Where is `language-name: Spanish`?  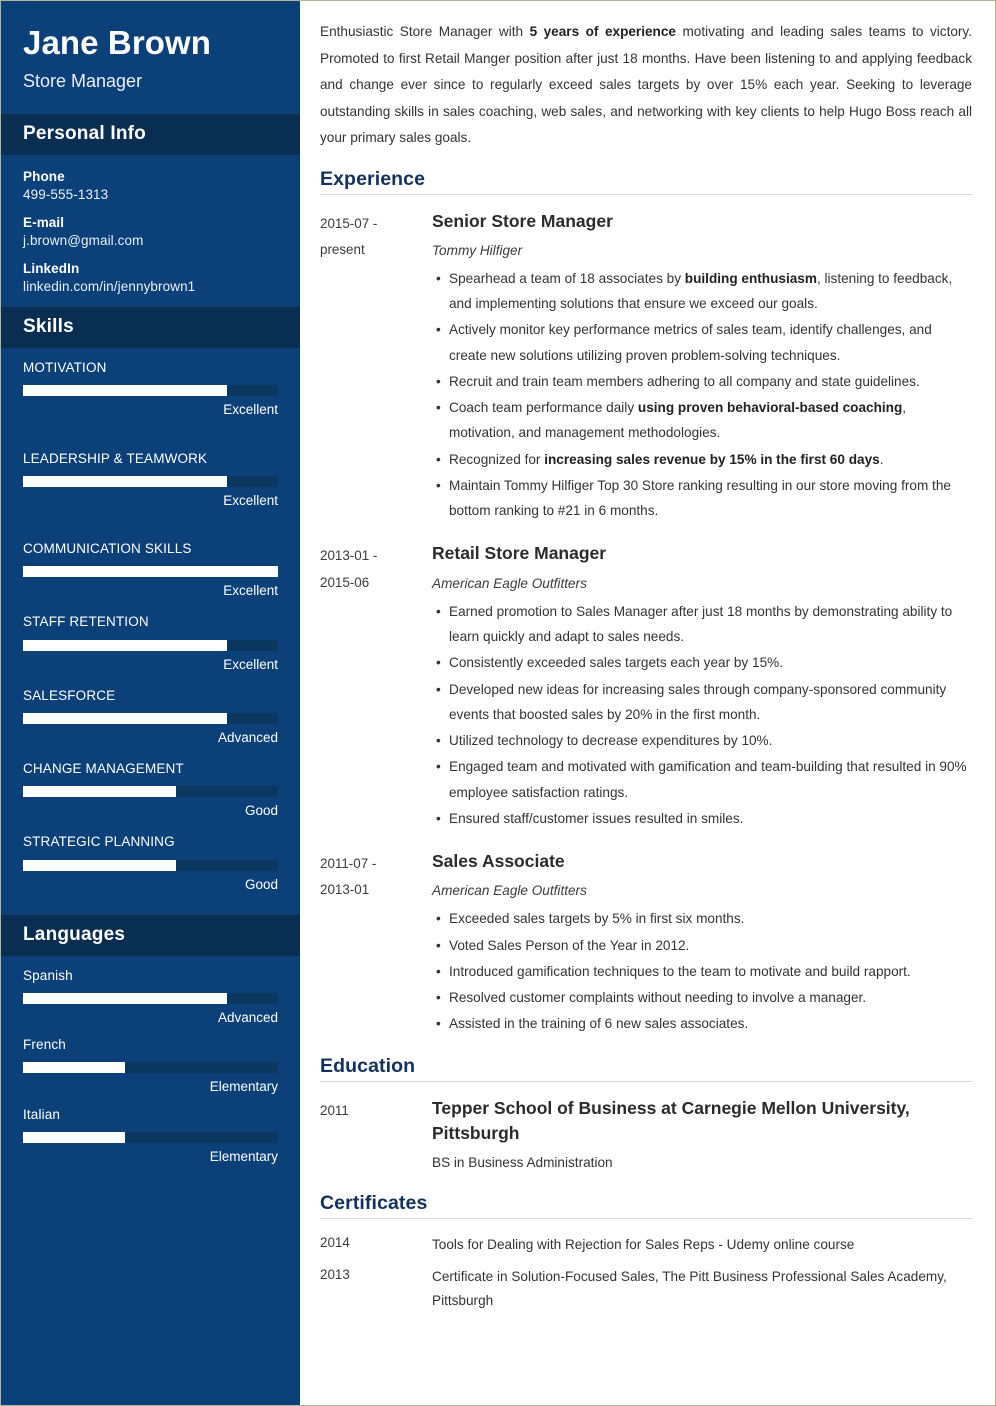
language-name: Spanish is located at coordinates (48, 975).